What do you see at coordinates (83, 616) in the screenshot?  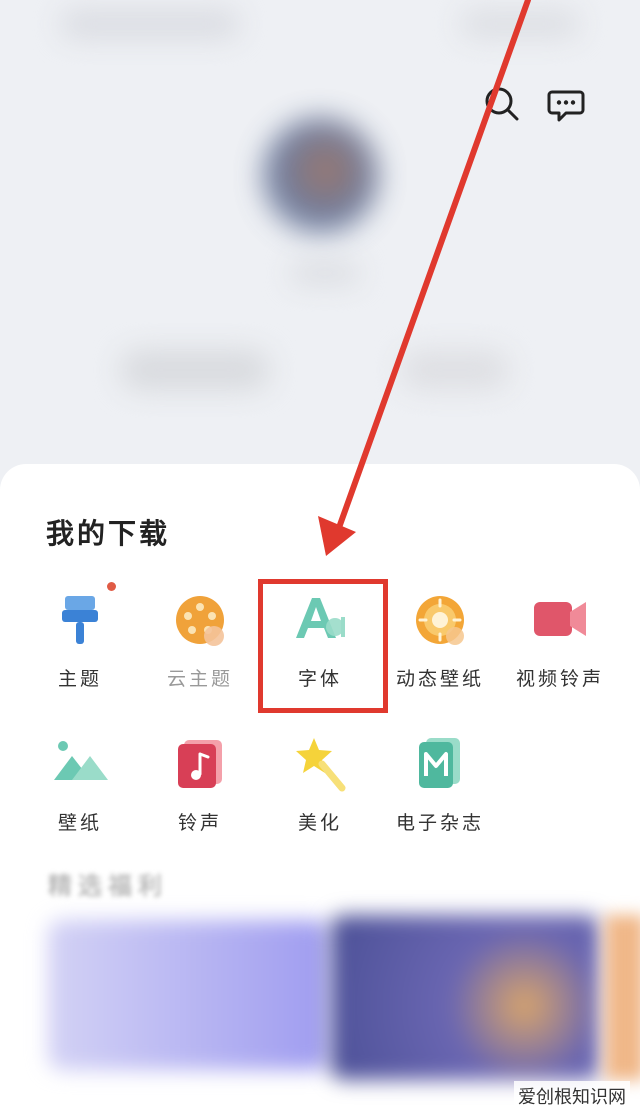 I see `paint-brush-icon` at bounding box center [83, 616].